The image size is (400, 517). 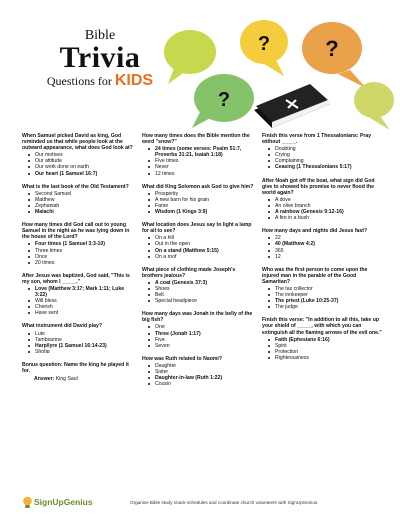 What do you see at coordinates (62, 326) in the screenshot?
I see `question-text: What instrument did David play?` at bounding box center [62, 326].